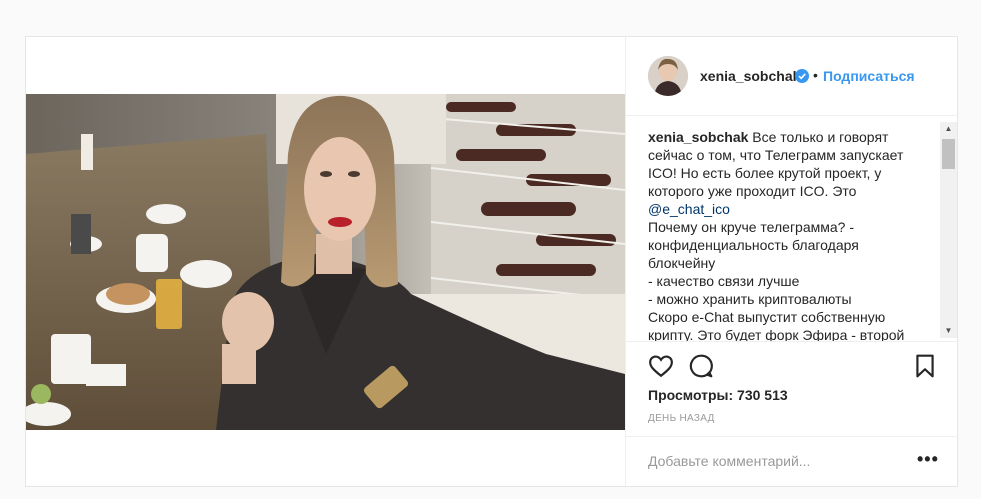  Describe the element at coordinates (928, 459) in the screenshot. I see `more-options-icon: •••` at that location.